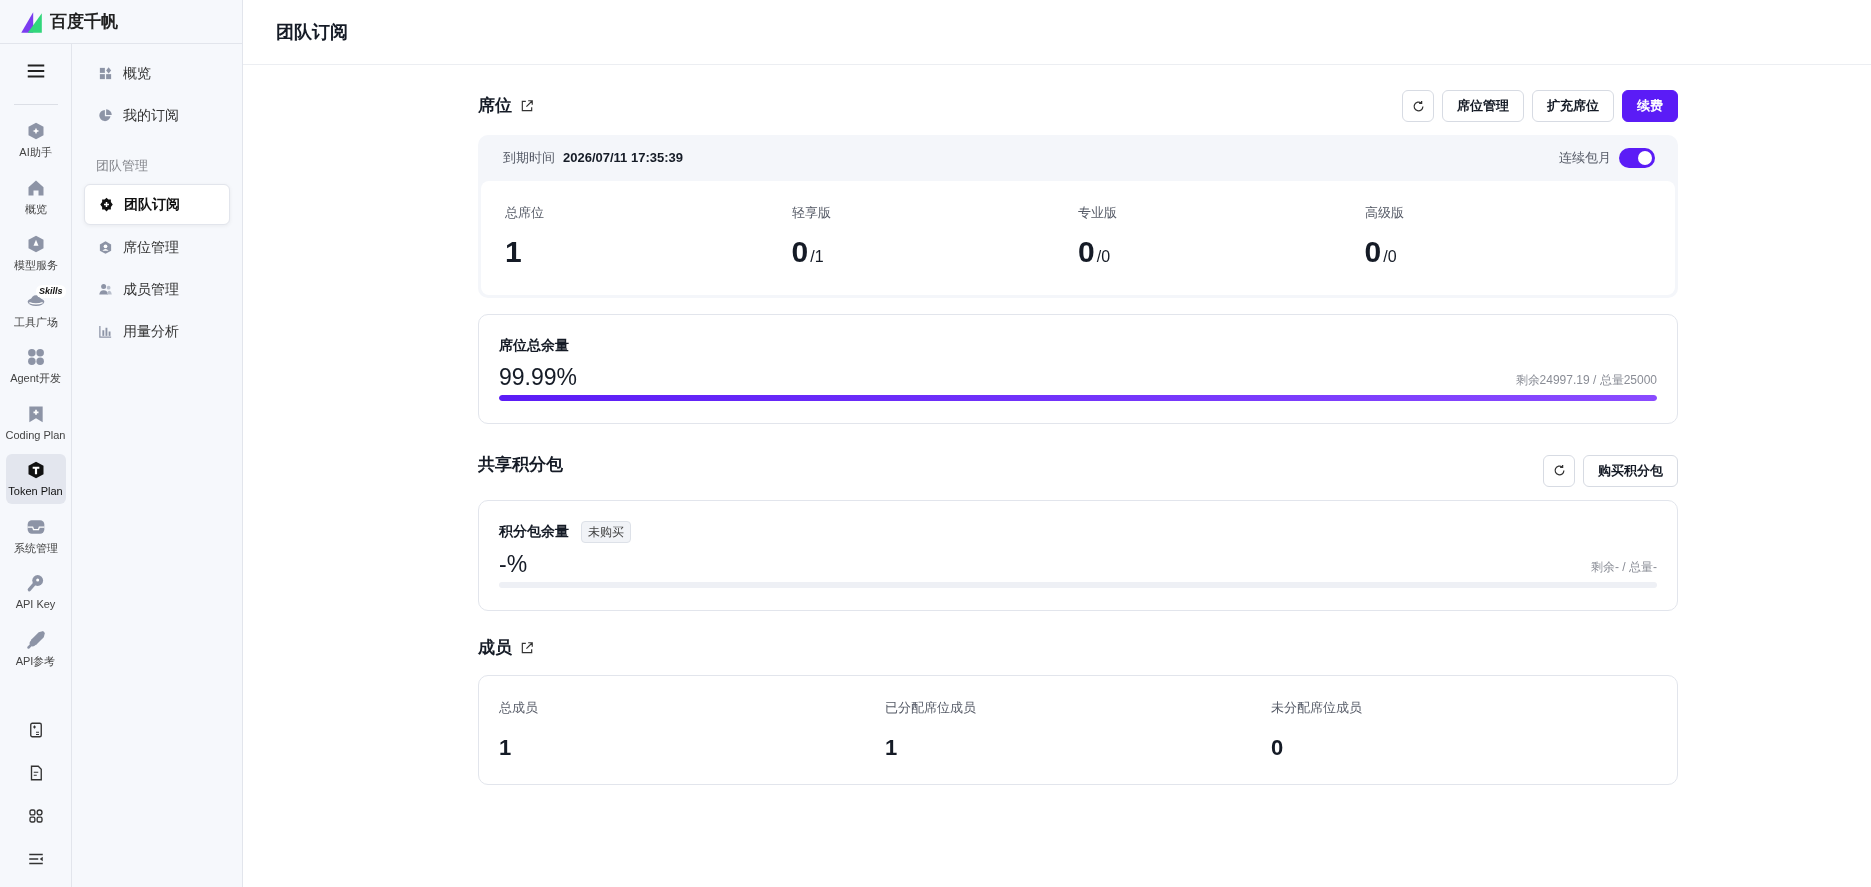 This screenshot has height=887, width=1871. Describe the element at coordinates (105, 289) in the screenshot. I see `users-icon` at that location.